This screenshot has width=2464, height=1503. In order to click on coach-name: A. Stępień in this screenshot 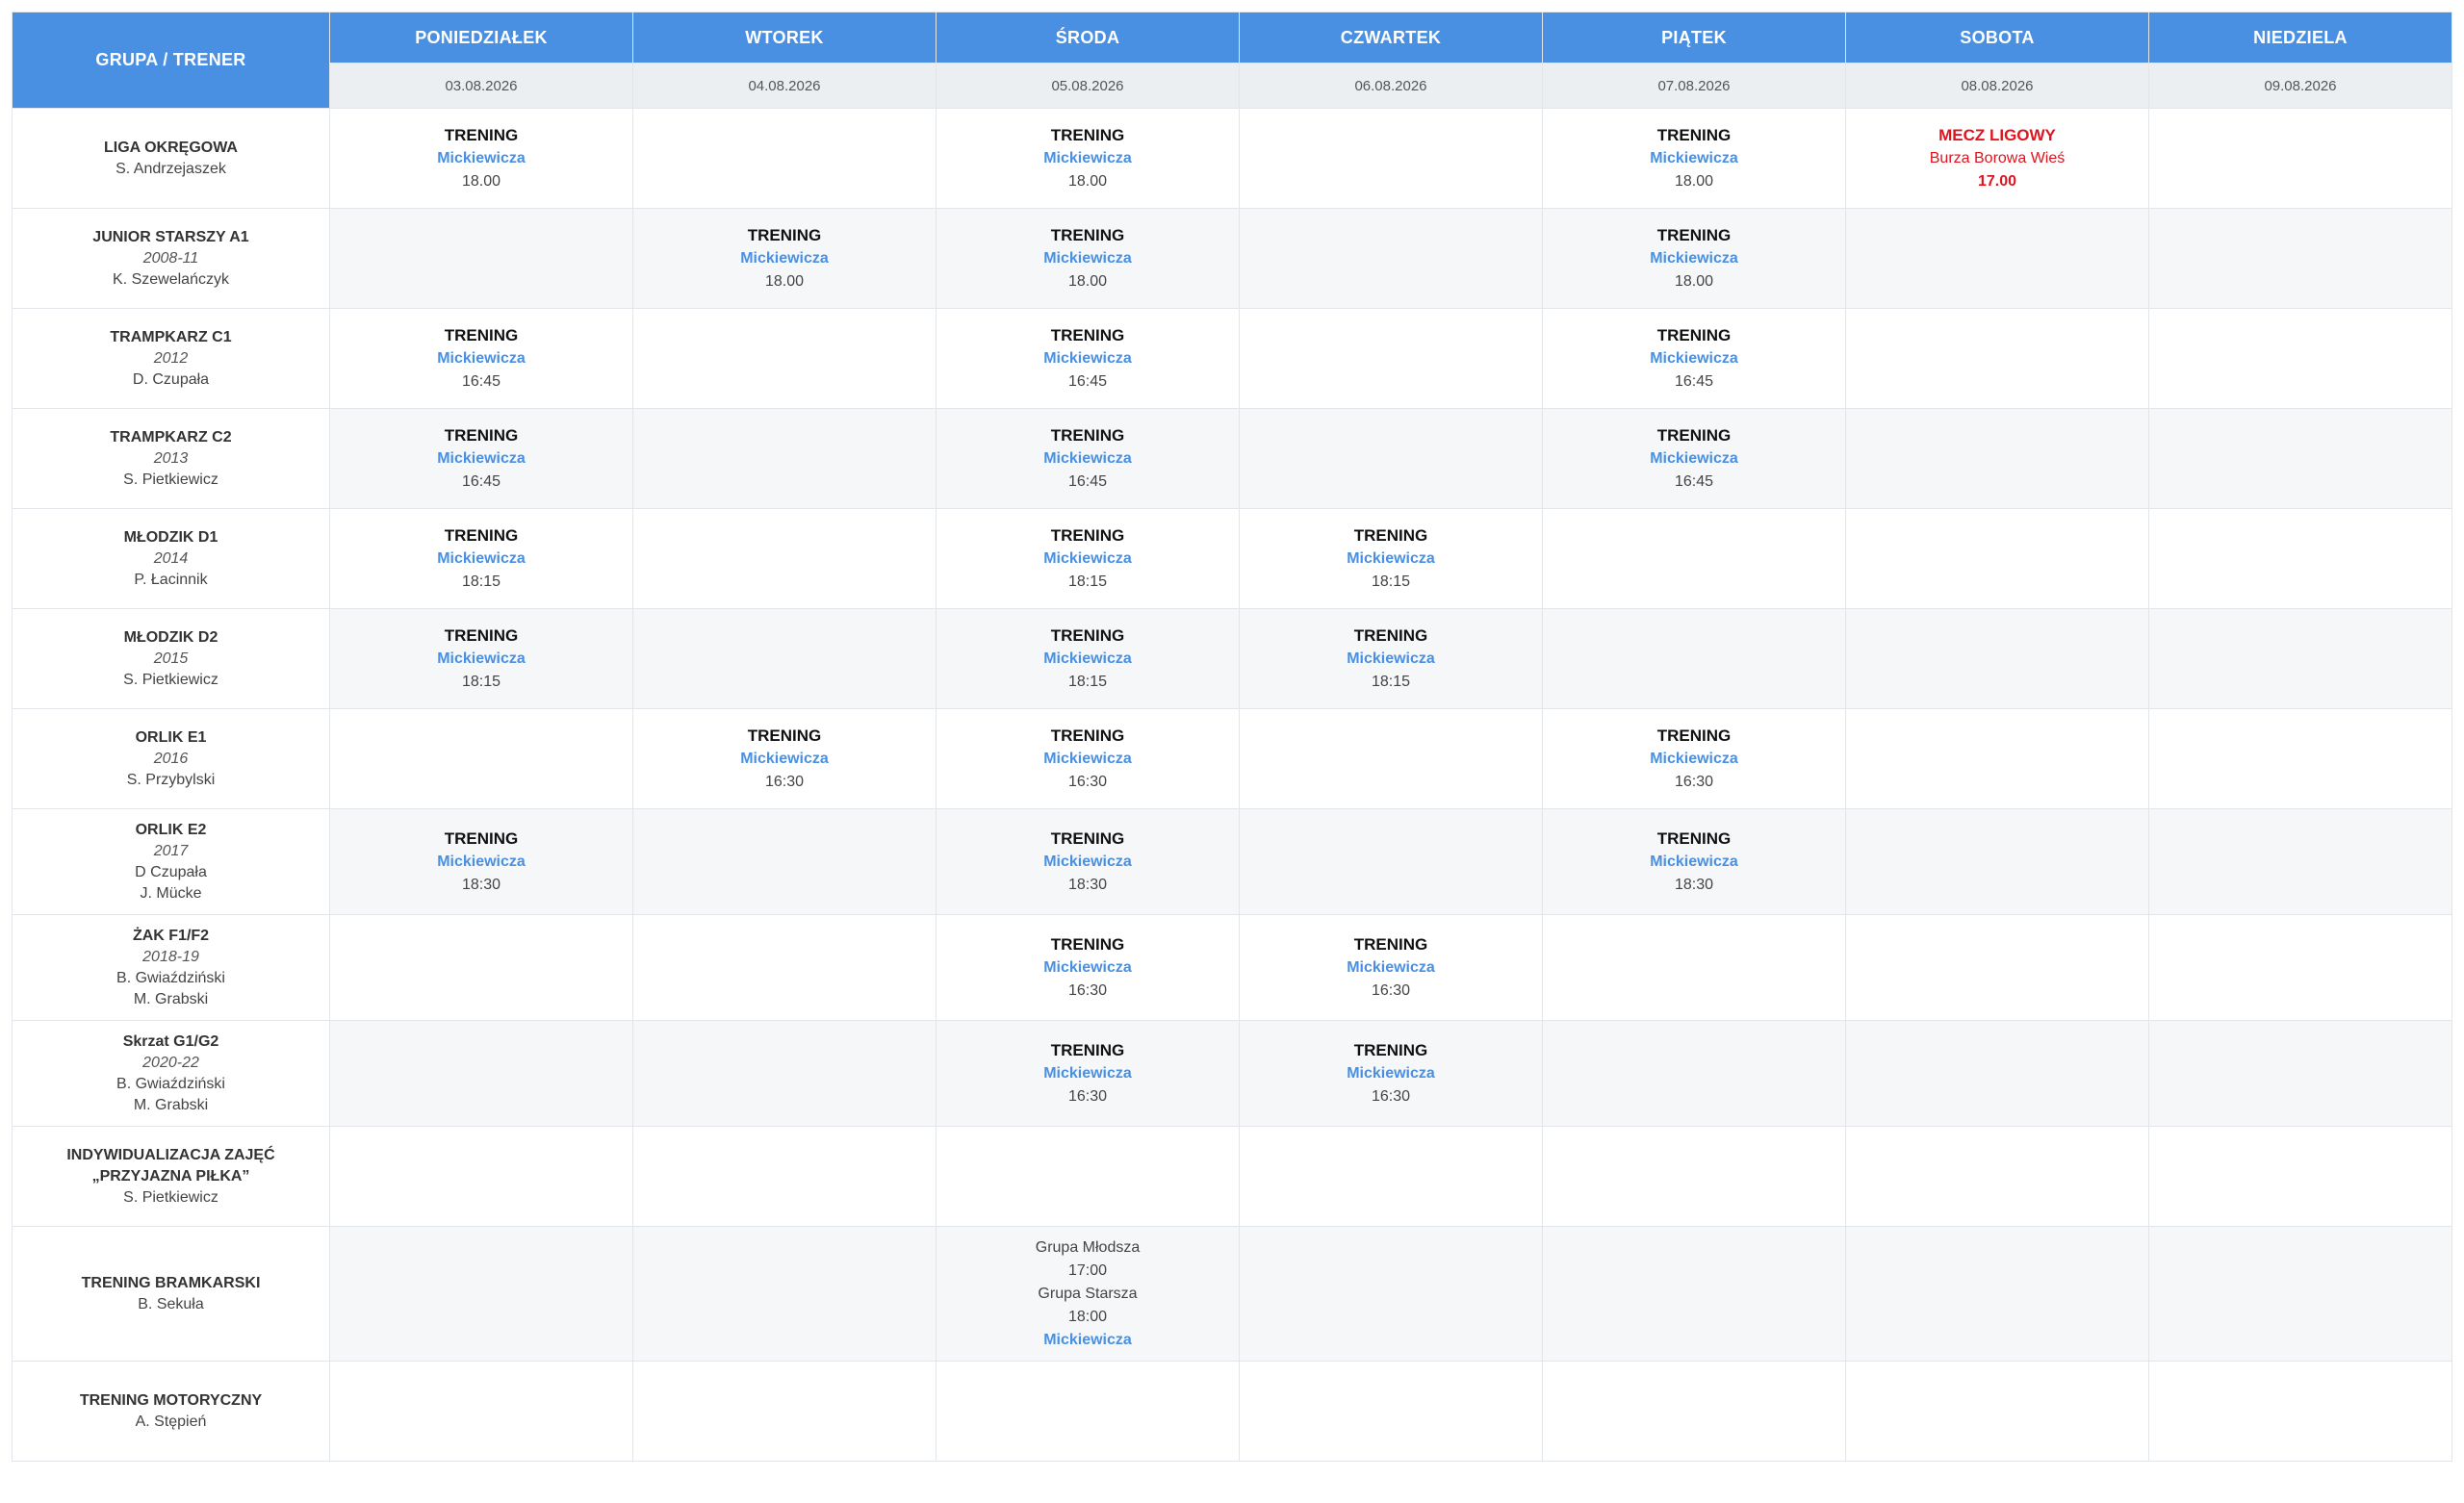, I will do `click(171, 1421)`.